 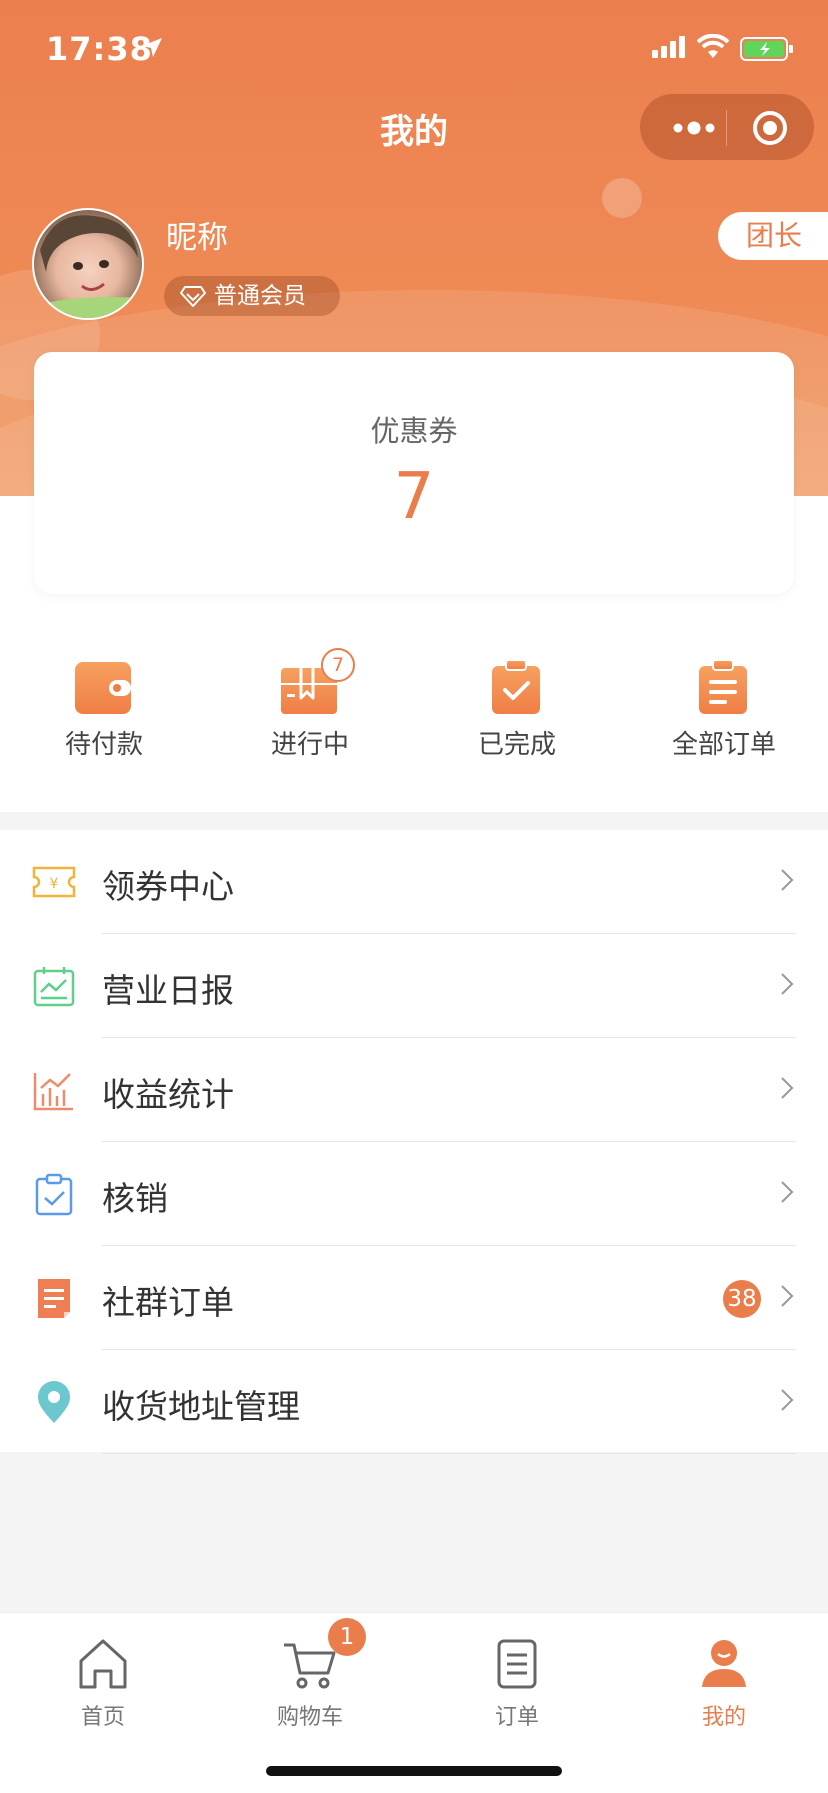 What do you see at coordinates (516, 687) in the screenshot?
I see `clipboard-check-icon` at bounding box center [516, 687].